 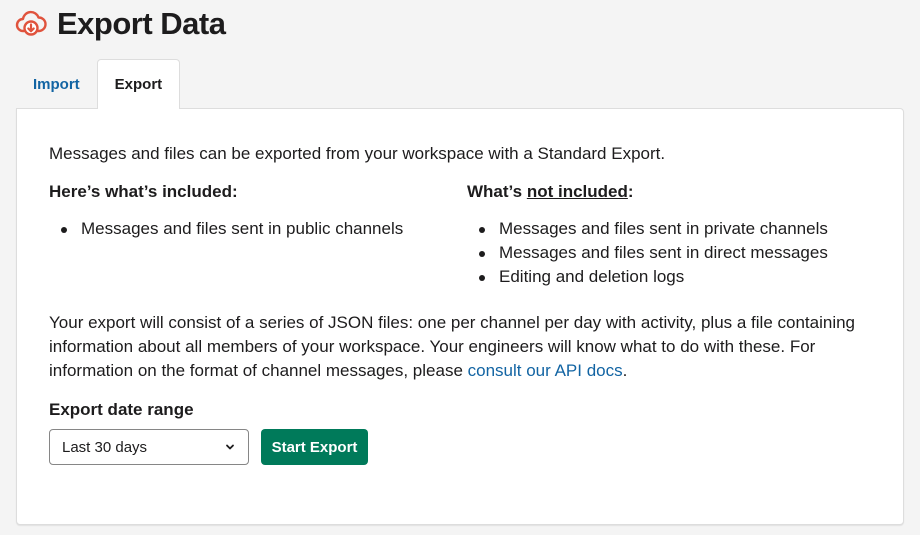 What do you see at coordinates (56, 84) in the screenshot?
I see `tab-import: Import` at bounding box center [56, 84].